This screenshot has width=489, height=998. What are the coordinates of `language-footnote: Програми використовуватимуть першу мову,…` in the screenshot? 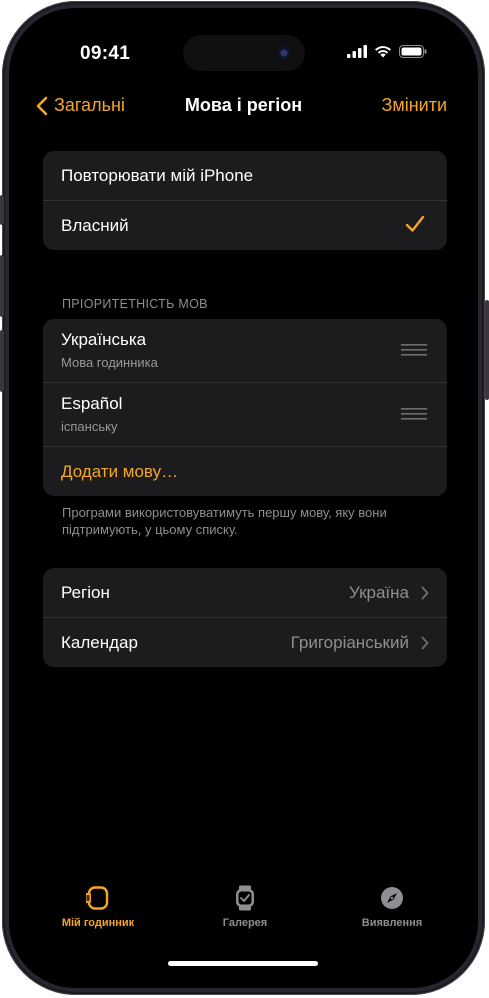 It's located at (224, 521).